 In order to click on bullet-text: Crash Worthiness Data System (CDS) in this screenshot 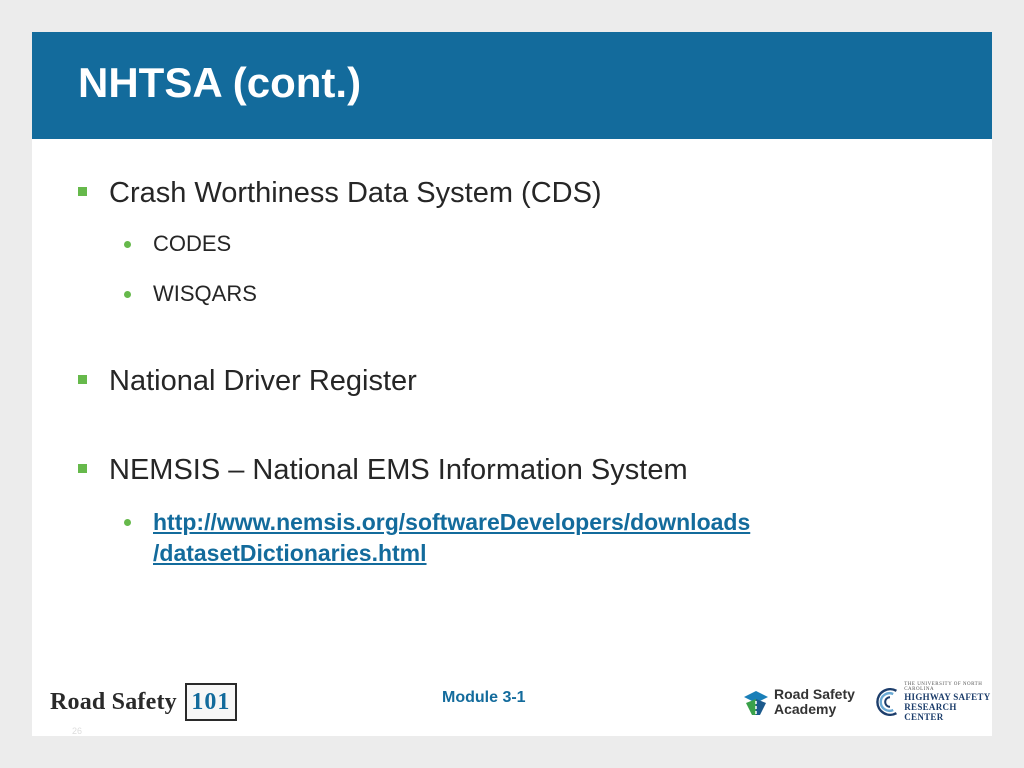, I will do `click(355, 193)`.